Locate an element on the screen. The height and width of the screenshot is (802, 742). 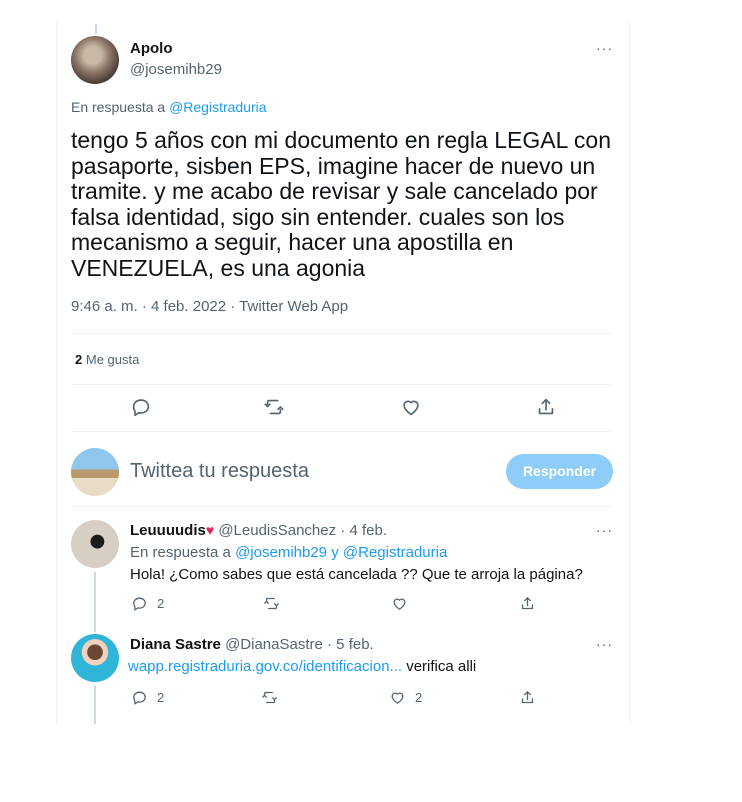
heart-emoji-icon: ♥ is located at coordinates (210, 530).